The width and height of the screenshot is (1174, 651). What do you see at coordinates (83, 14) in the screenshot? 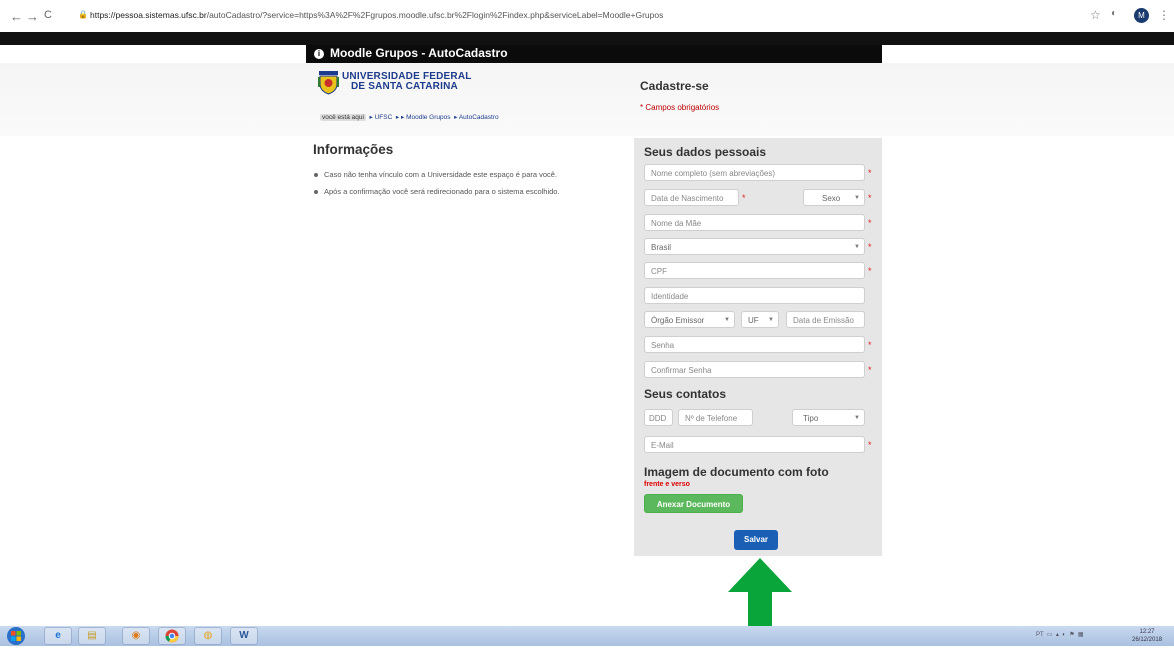
I see `lock-icon: 🔒` at bounding box center [83, 14].